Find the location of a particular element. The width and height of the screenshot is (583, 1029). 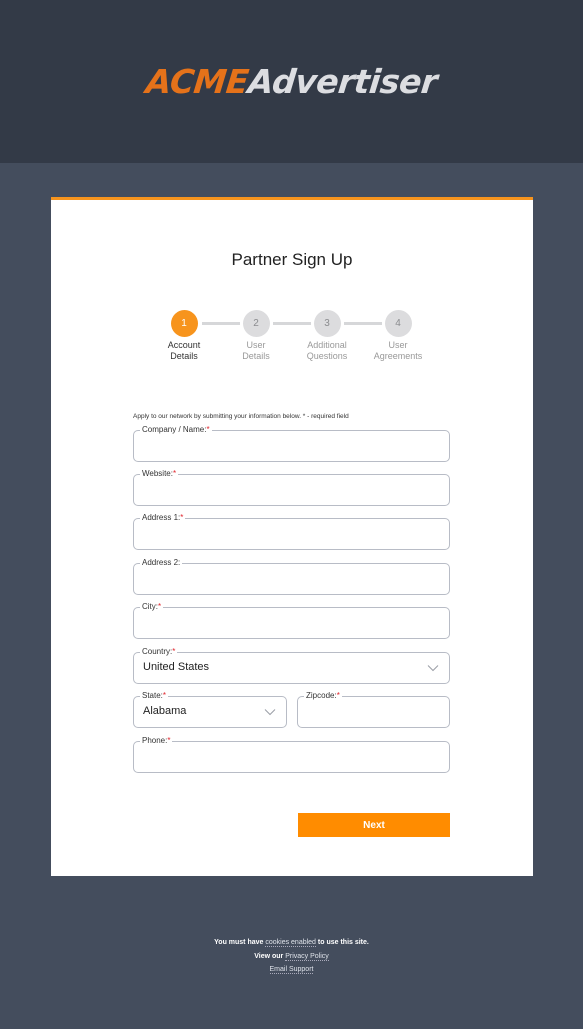

website-input is located at coordinates (291, 489).